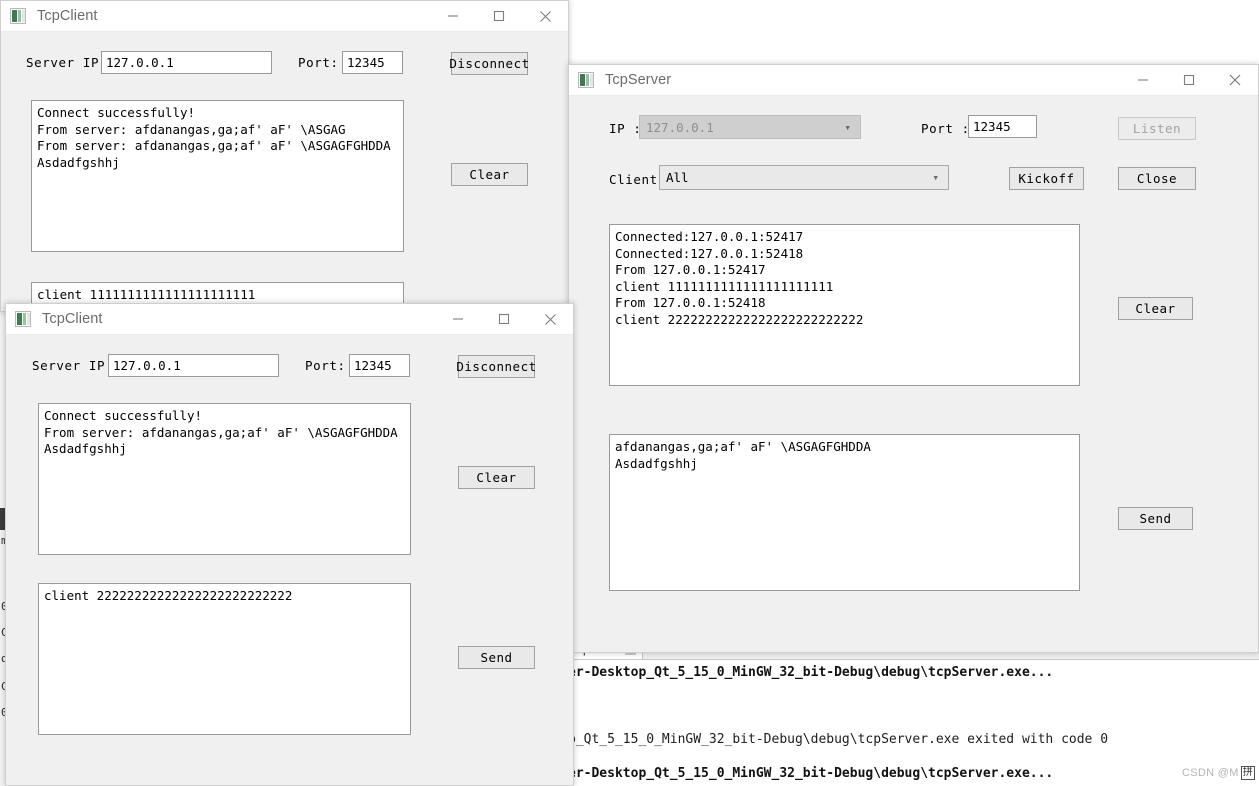 The height and width of the screenshot is (786, 1259). Describe the element at coordinates (680, 127) in the screenshot. I see `ip-combobox-value: 127.0.0.1` at that location.